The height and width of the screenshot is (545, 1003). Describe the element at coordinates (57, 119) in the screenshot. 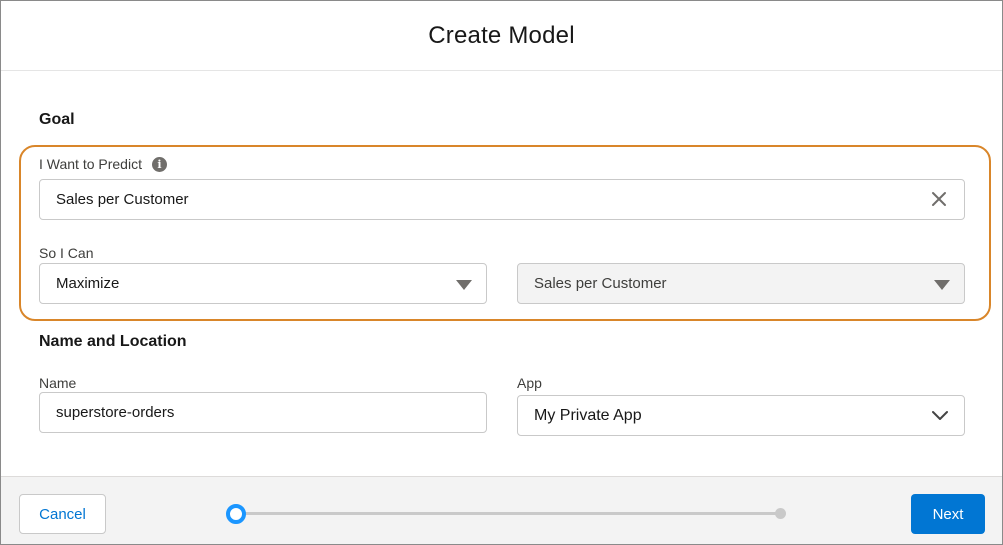

I see `goal-section-title: Goal` at that location.